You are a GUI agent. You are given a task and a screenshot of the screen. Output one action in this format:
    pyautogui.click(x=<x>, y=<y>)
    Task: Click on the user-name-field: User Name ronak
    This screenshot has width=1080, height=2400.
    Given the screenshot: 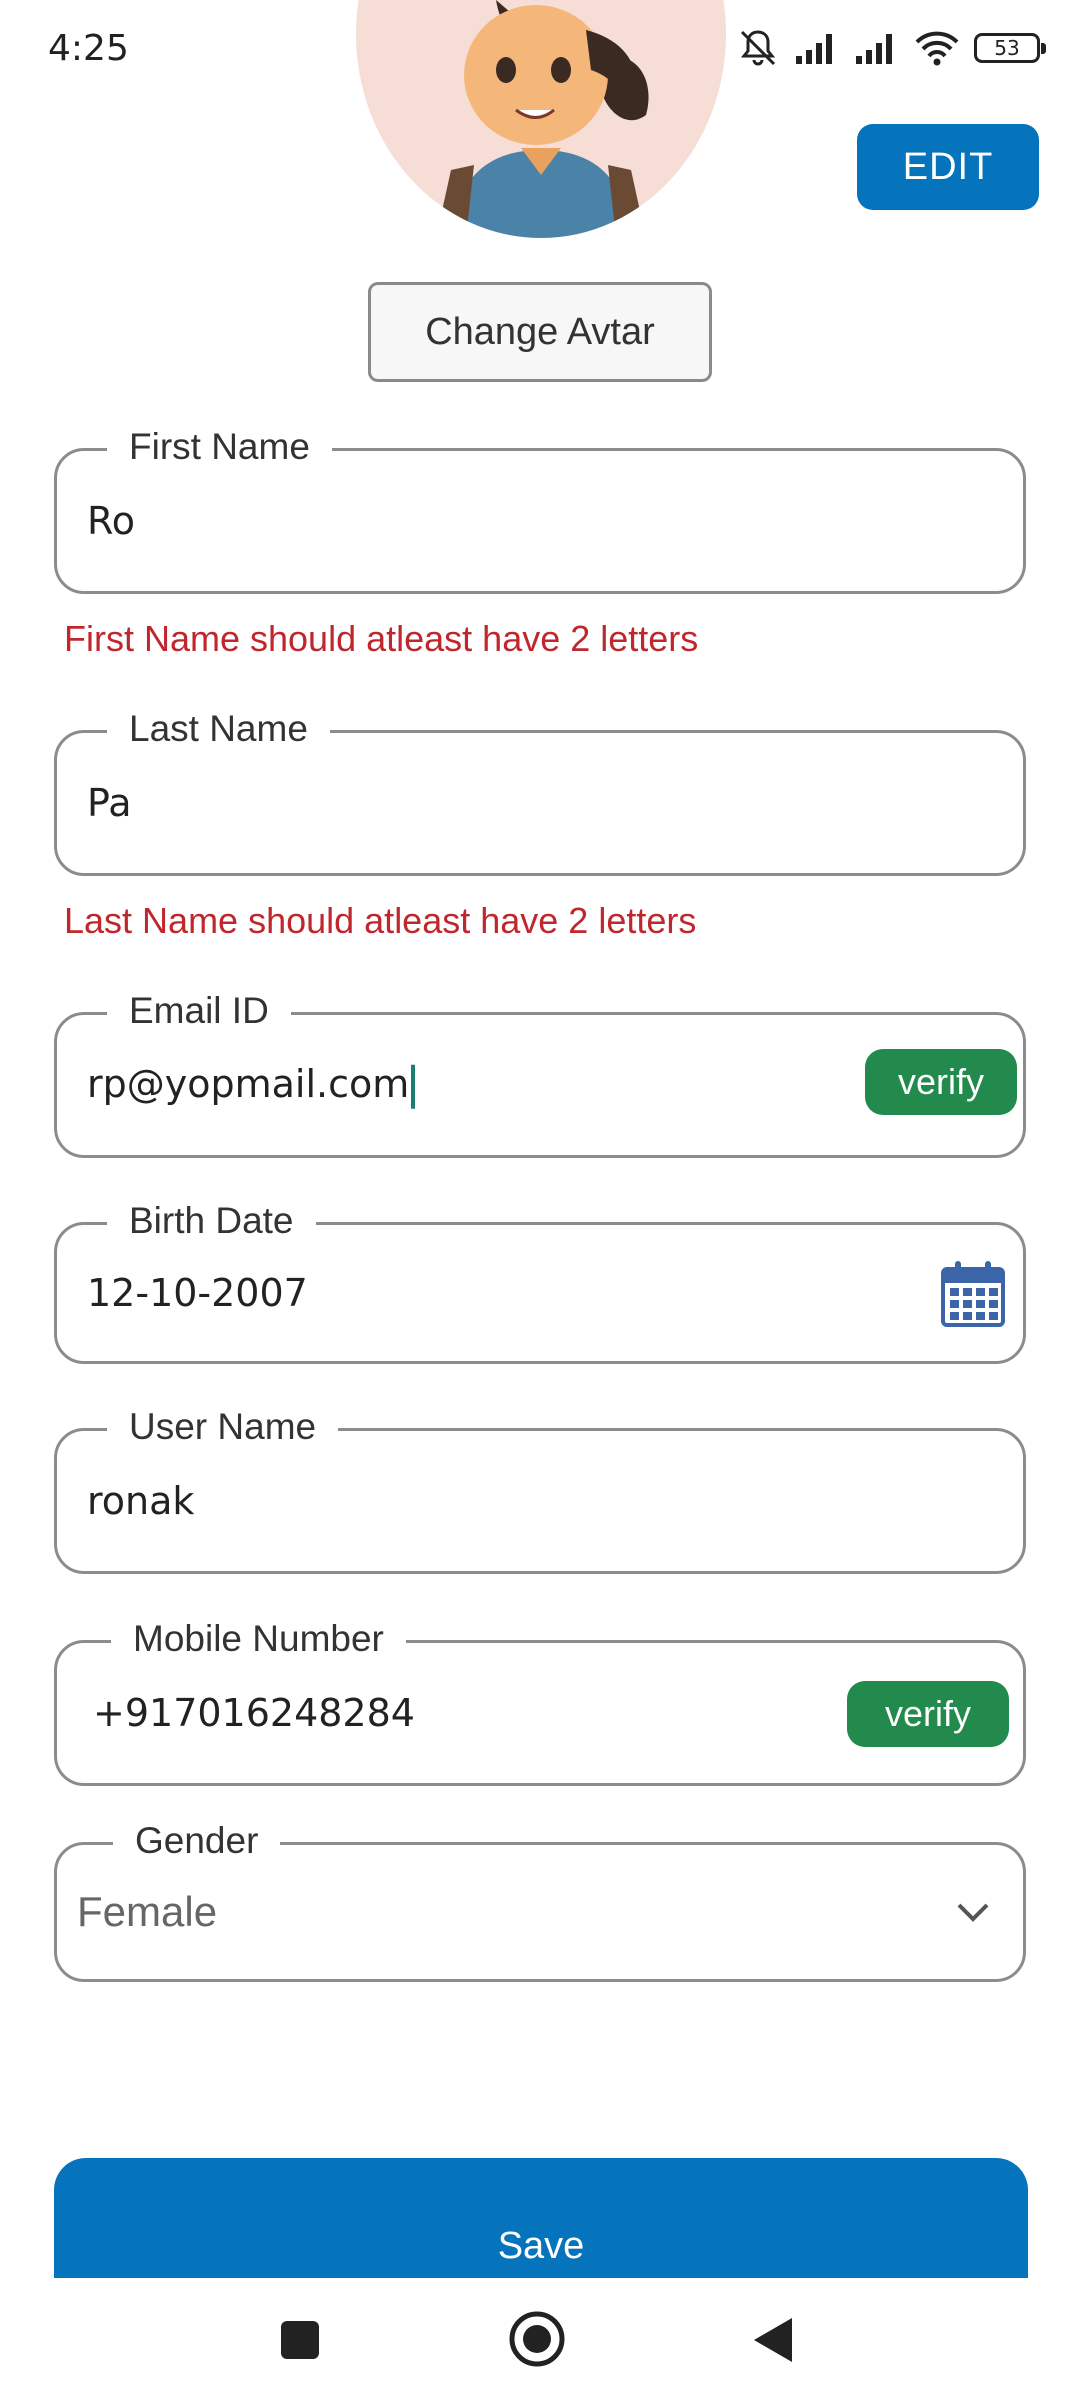 What is the action you would take?
    pyautogui.click(x=540, y=1488)
    